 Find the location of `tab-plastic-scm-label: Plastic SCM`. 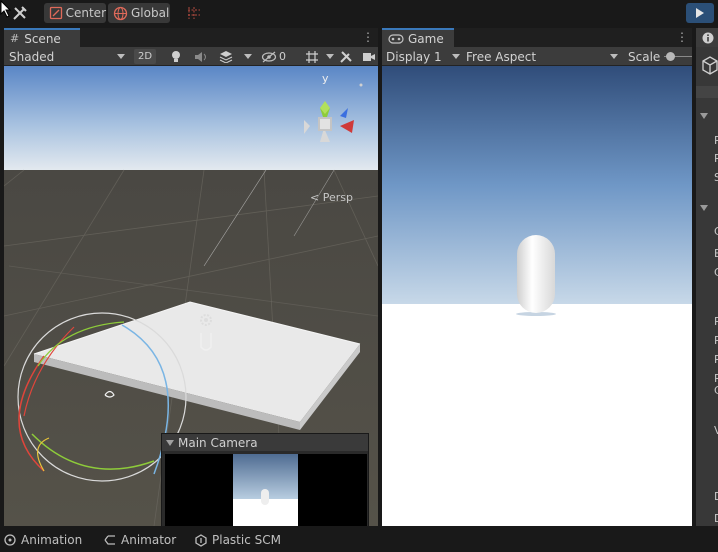

tab-plastic-scm-label: Plastic SCM is located at coordinates (246, 540).